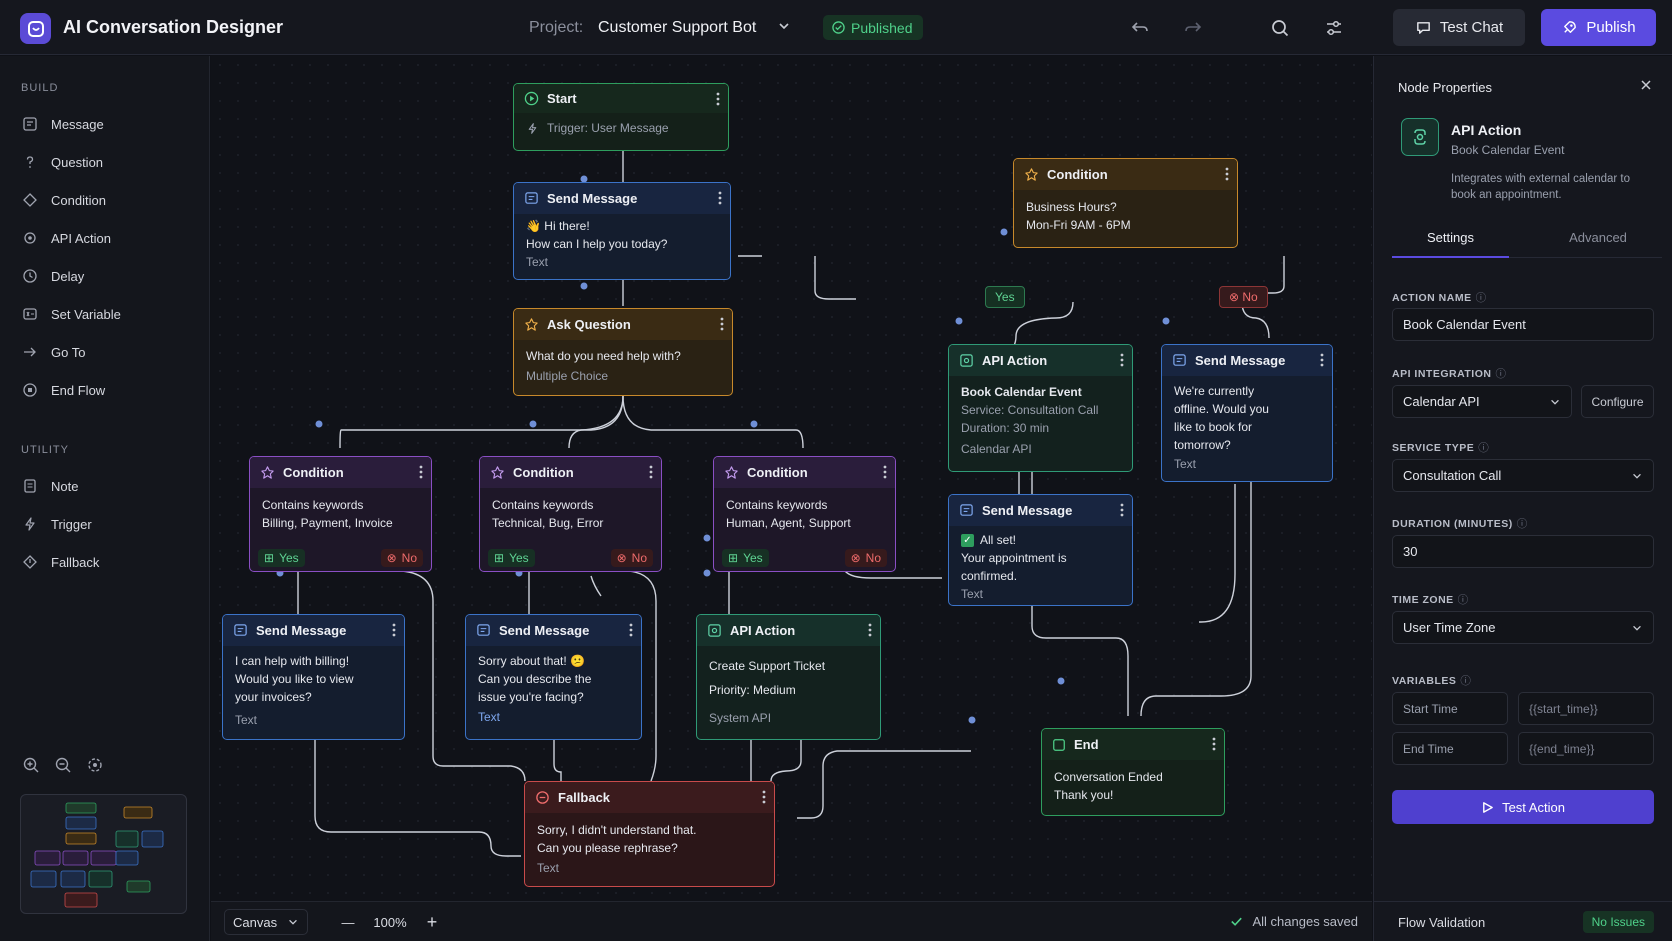 The image size is (1672, 941). Describe the element at coordinates (1140, 28) in the screenshot. I see `undo-icon` at that location.